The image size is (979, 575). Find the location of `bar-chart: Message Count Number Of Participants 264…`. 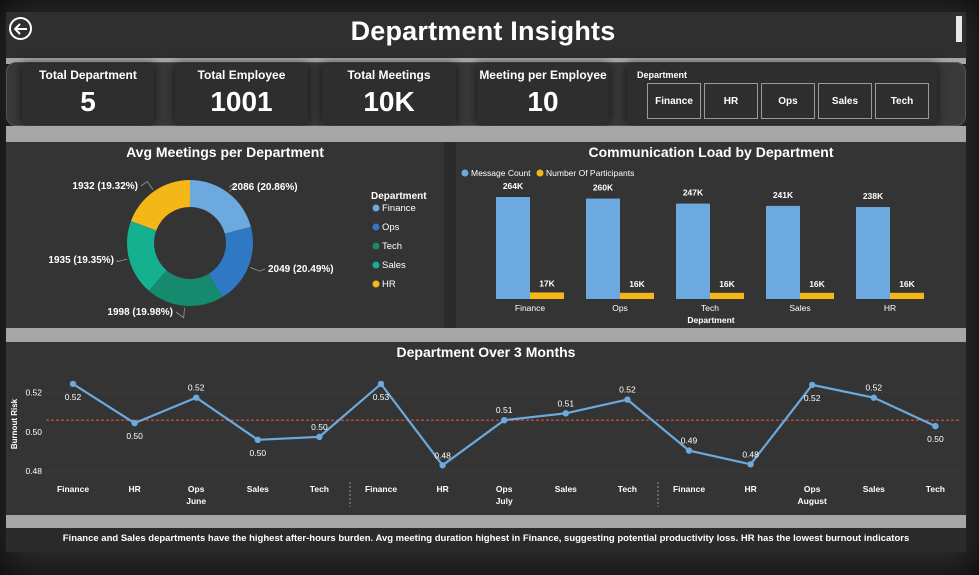

bar-chart: Message Count Number Of Participants 264… is located at coordinates (692, 246).